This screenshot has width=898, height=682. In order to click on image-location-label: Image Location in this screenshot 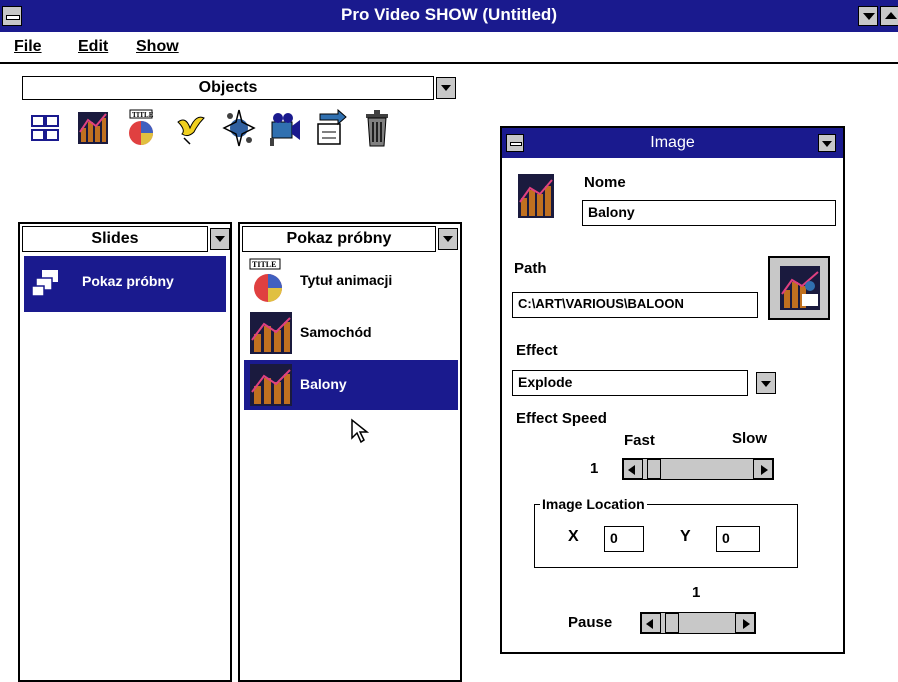, I will do `click(593, 504)`.